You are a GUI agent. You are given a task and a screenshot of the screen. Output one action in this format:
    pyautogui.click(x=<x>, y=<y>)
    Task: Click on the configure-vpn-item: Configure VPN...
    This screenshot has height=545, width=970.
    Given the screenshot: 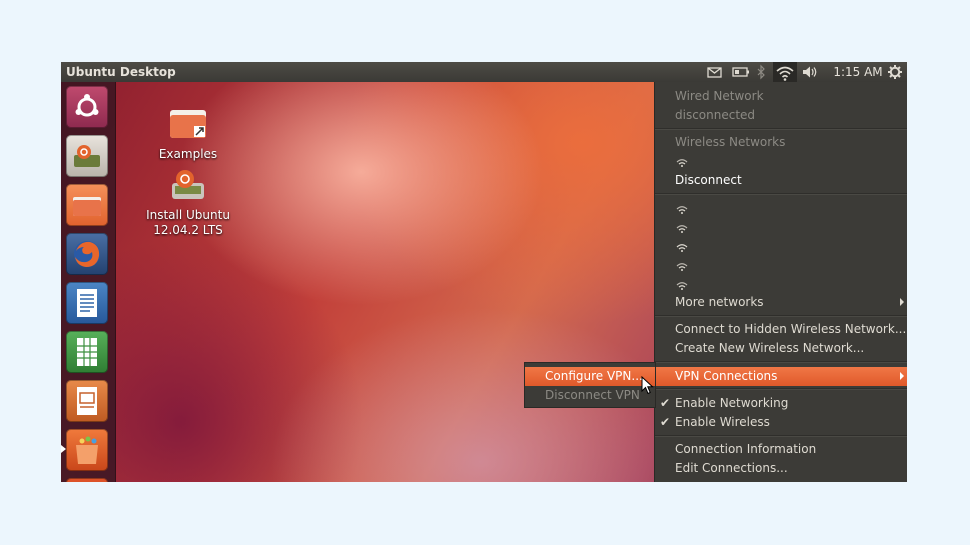 What is the action you would take?
    pyautogui.click(x=590, y=376)
    